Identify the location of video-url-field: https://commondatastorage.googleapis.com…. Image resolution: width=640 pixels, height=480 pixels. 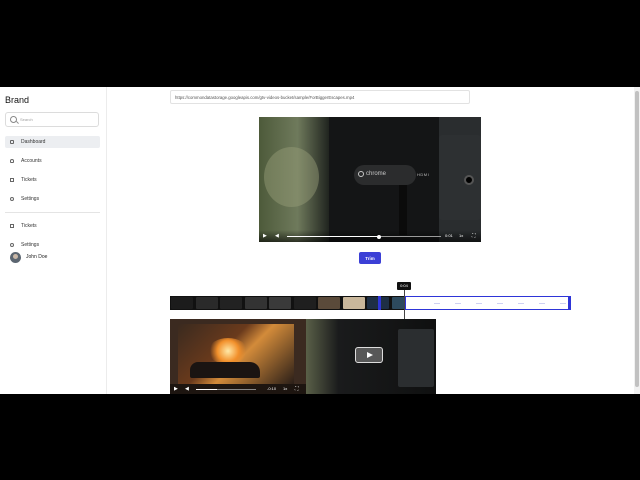
(320, 97).